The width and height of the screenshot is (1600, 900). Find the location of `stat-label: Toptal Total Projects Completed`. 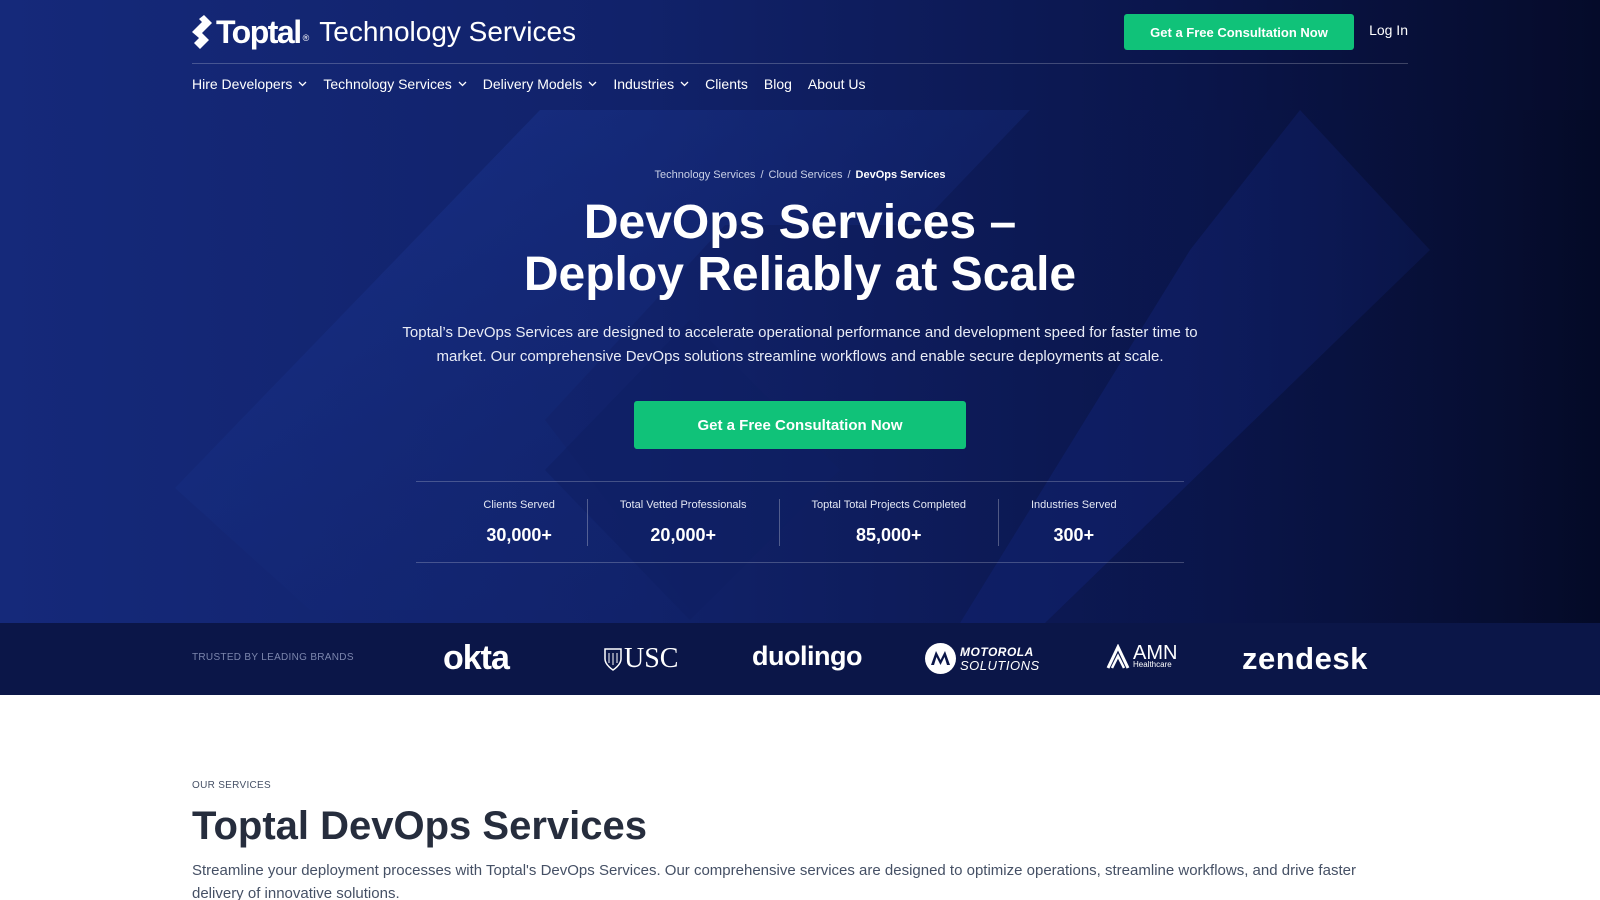

stat-label: Toptal Total Projects Completed is located at coordinates (889, 504).